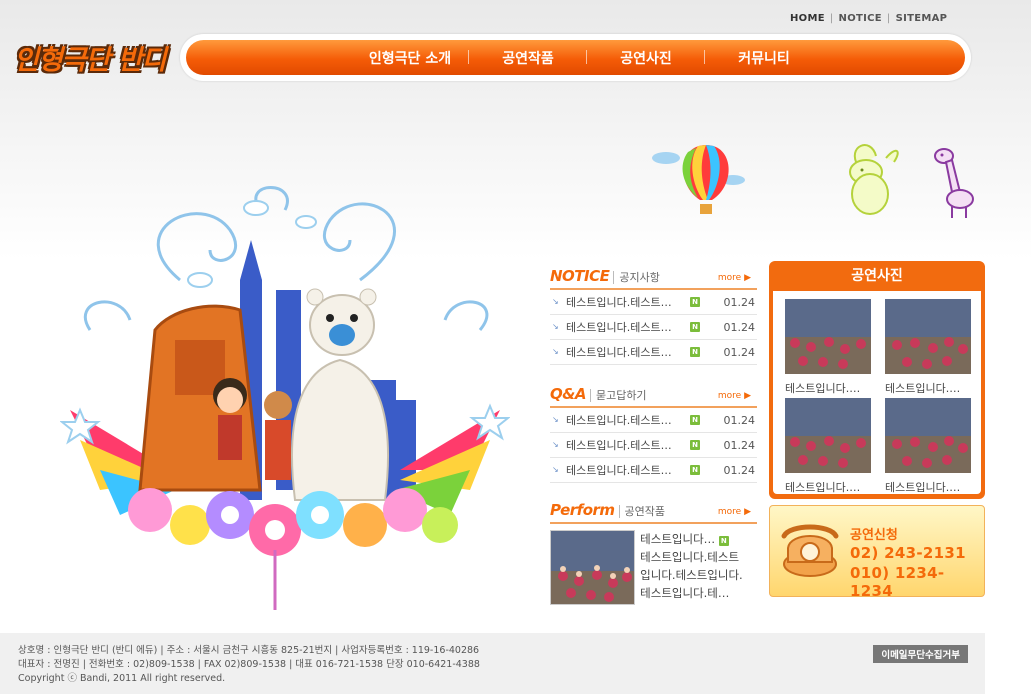  I want to click on perform-subtitle: 공연작품, so click(642, 511).